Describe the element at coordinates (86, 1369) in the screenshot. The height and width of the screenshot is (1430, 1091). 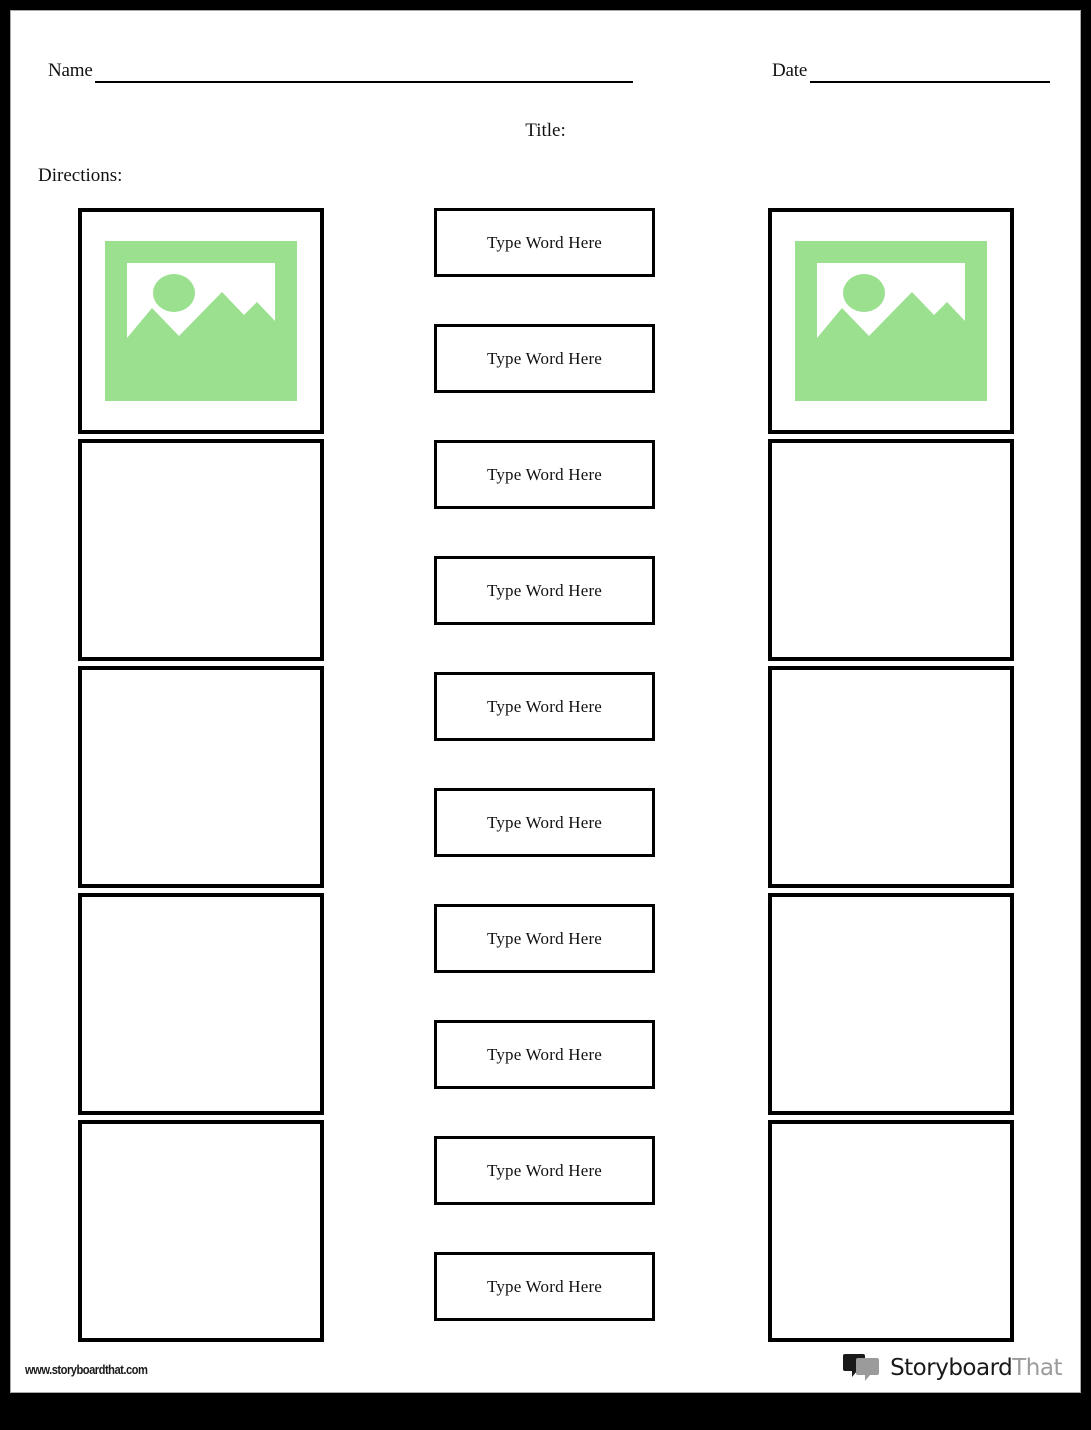
I see `footer-url: www.storyboardthat.com` at that location.